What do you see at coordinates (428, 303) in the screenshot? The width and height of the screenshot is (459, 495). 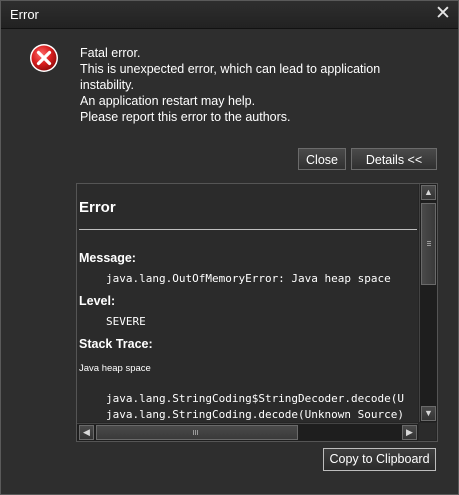 I see `vertical-scrollbar: ▲ ▼` at bounding box center [428, 303].